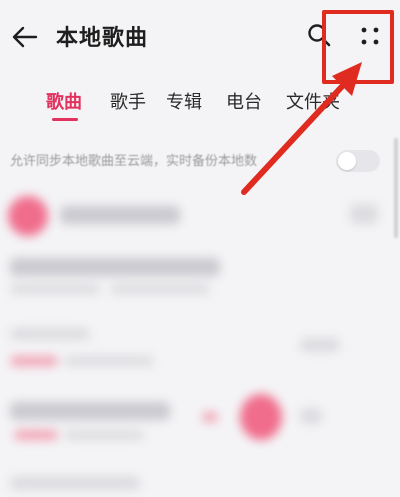  Describe the element at coordinates (184, 101) in the screenshot. I see `tab-albums: 专辑` at that location.